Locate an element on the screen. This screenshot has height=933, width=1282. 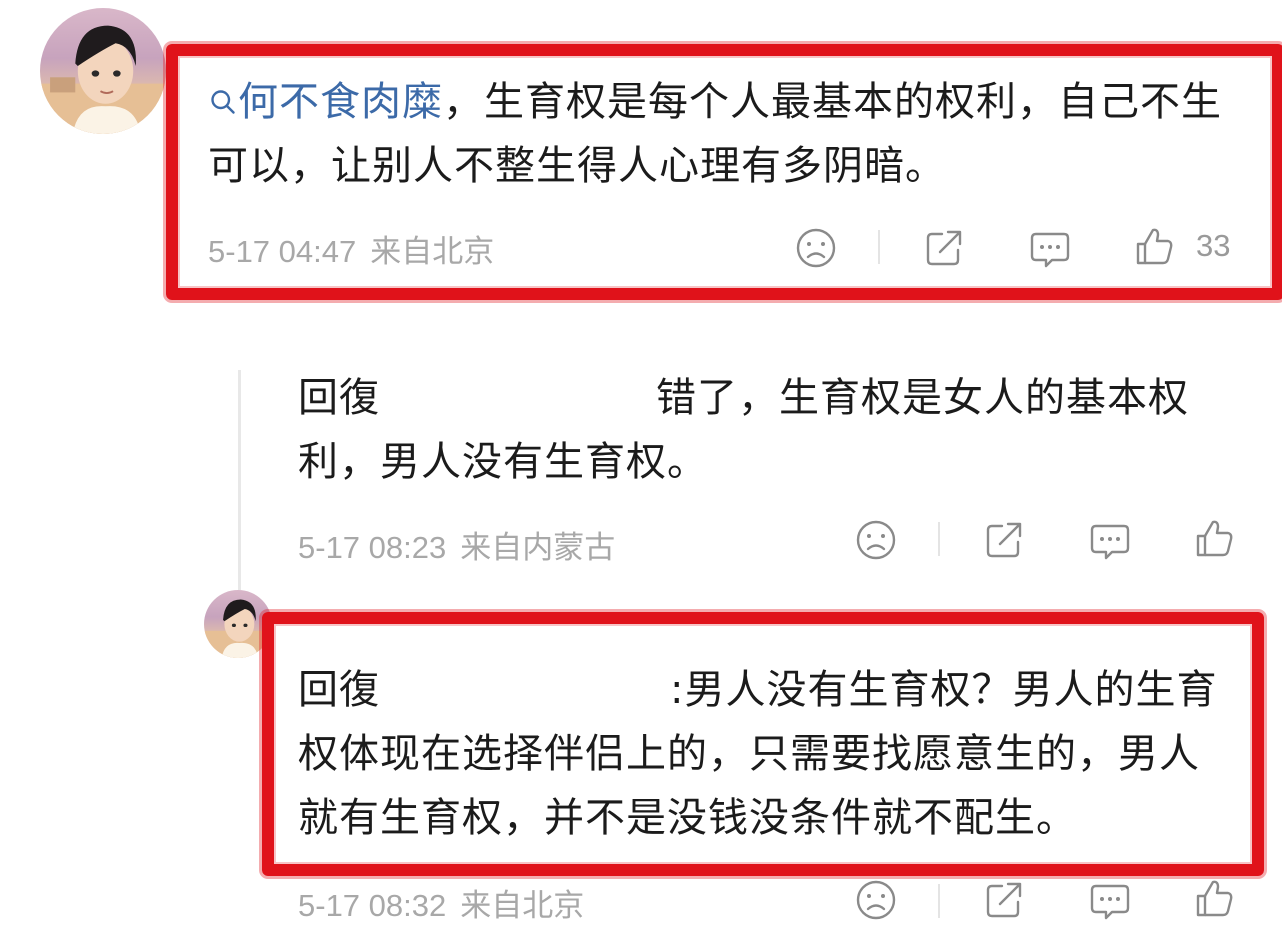
reply-meta: 5-17 08:32 来自北京 is located at coordinates (441, 902).